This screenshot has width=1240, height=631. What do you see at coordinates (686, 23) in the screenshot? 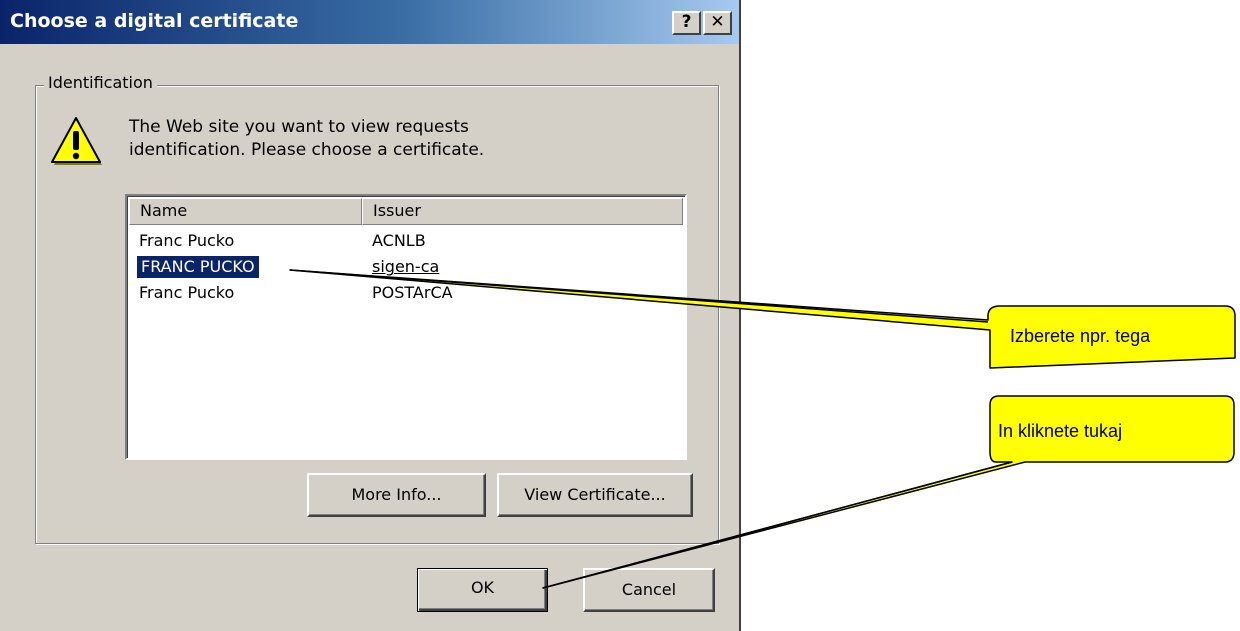
I see `help-button: ?` at bounding box center [686, 23].